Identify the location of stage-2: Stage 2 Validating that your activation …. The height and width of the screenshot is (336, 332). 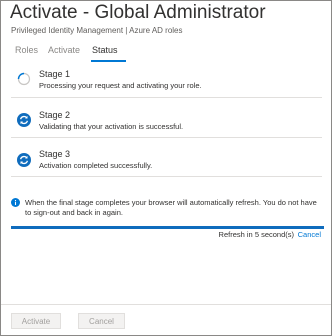
(166, 118).